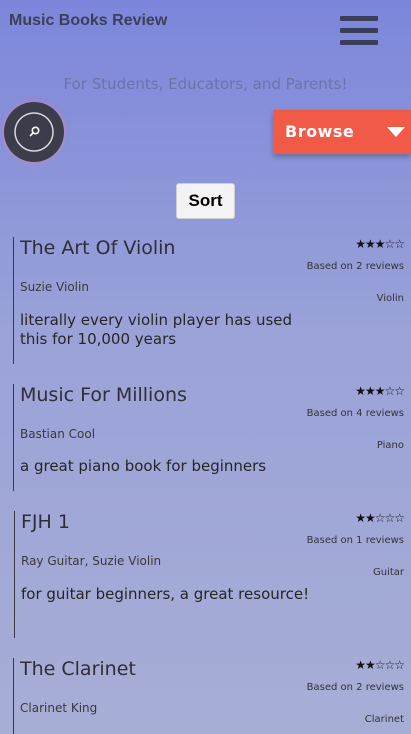 The image size is (411, 734). What do you see at coordinates (54, 287) in the screenshot?
I see `book-author: Suzie Violin` at bounding box center [54, 287].